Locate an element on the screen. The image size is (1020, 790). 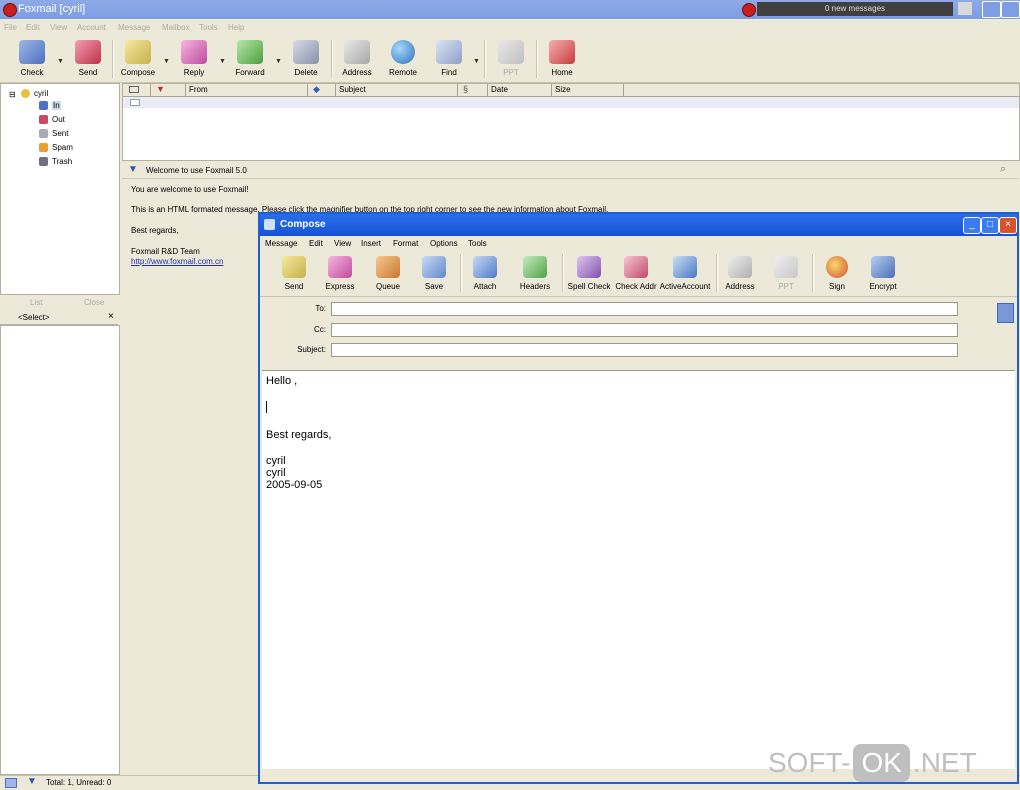
compose-title-bar: Compose _ □ × is located at coordinates (638, 225).